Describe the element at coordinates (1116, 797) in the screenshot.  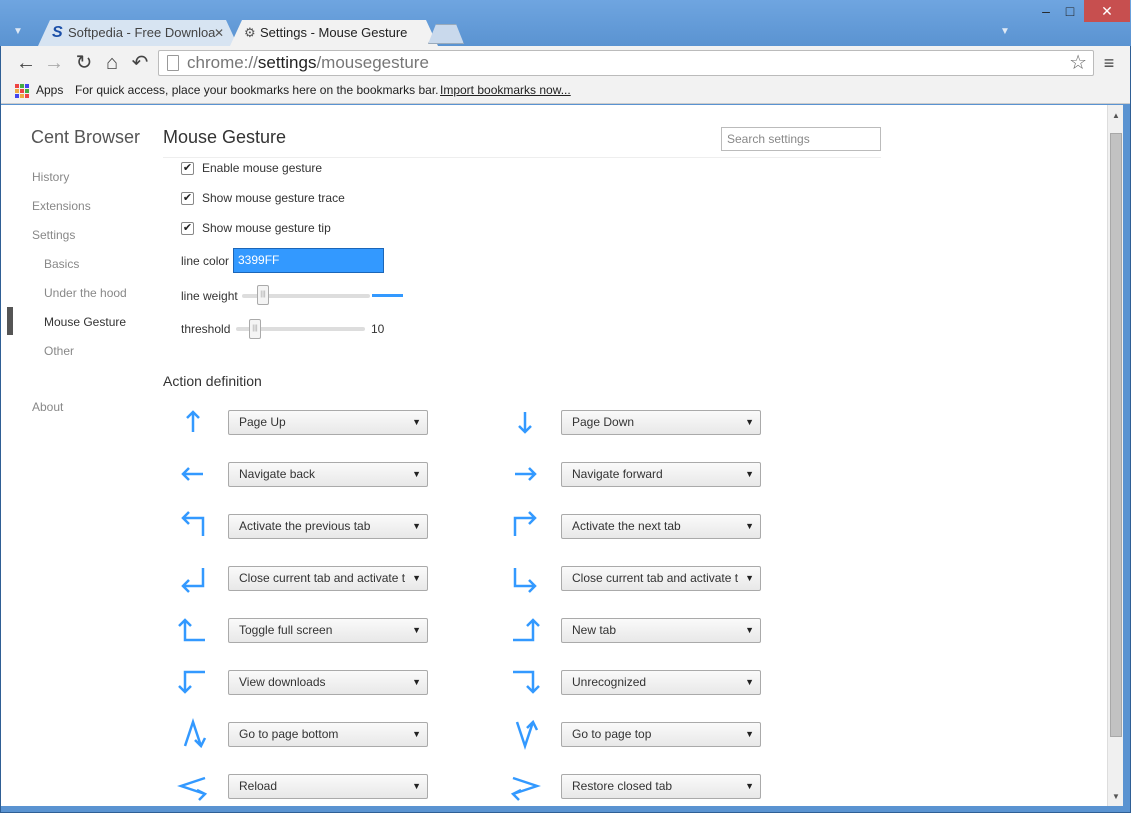
I see `scroll-down-icon: ▼` at that location.